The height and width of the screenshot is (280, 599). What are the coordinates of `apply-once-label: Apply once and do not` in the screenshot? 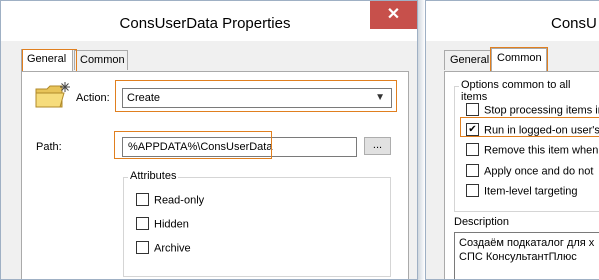 It's located at (539, 171).